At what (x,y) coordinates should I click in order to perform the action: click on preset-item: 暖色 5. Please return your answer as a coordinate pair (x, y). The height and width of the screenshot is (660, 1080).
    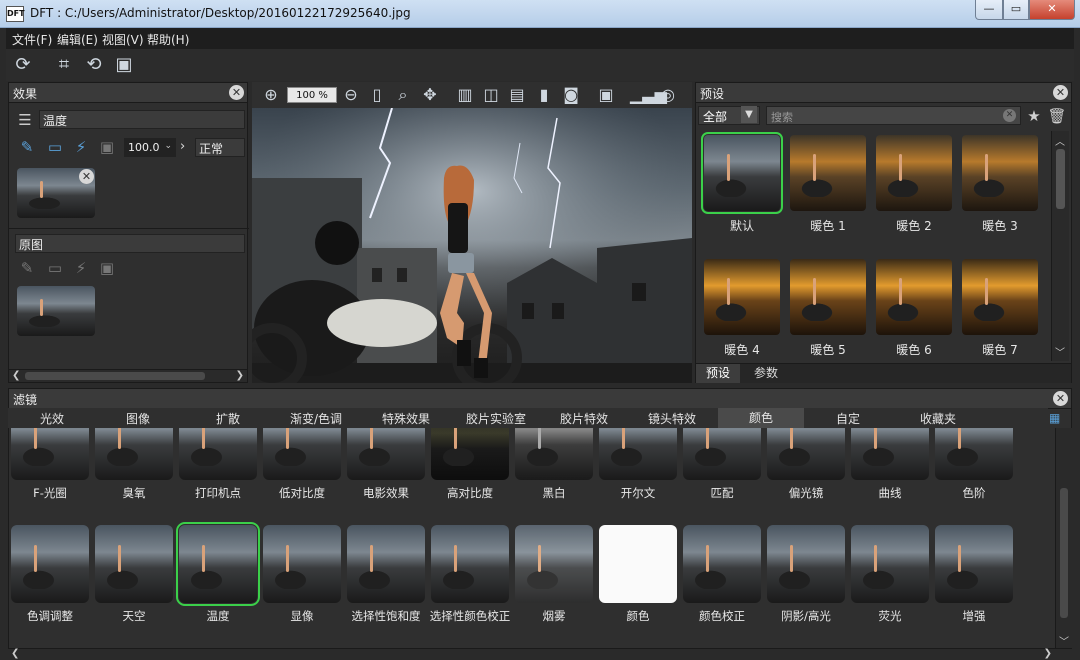
    Looking at the image, I should click on (828, 308).